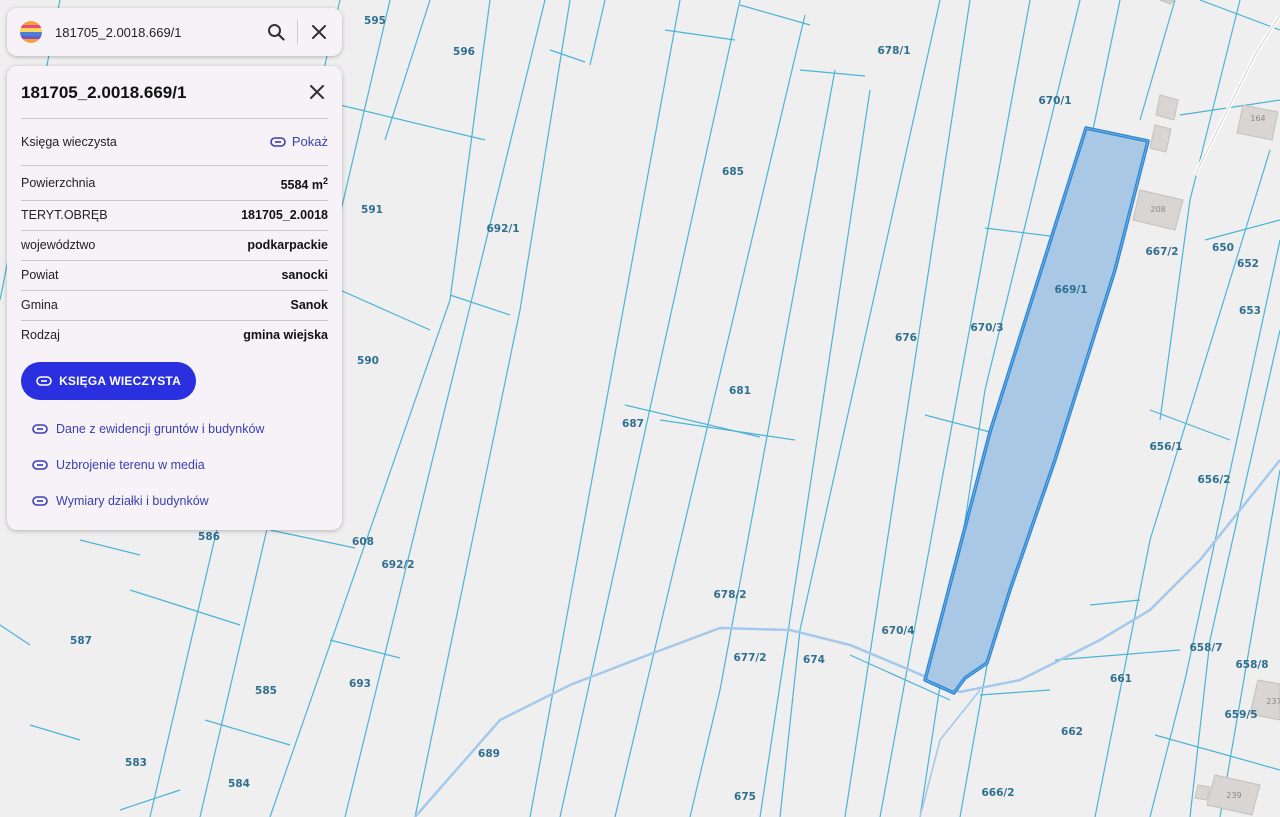  I want to click on parcel-label: 591, so click(372, 210).